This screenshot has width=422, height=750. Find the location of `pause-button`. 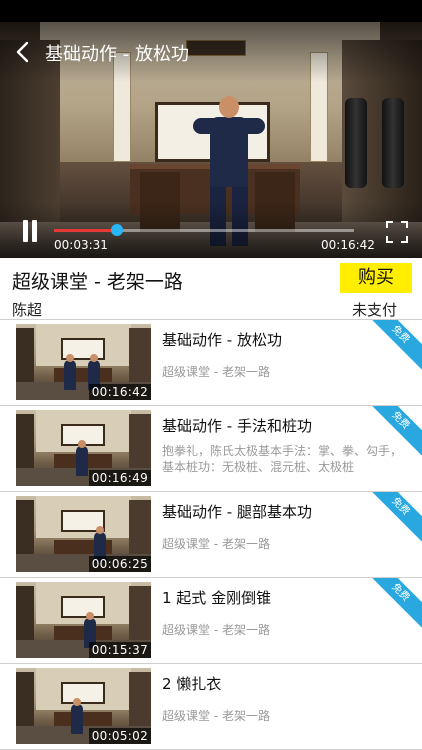

pause-button is located at coordinates (30, 232).